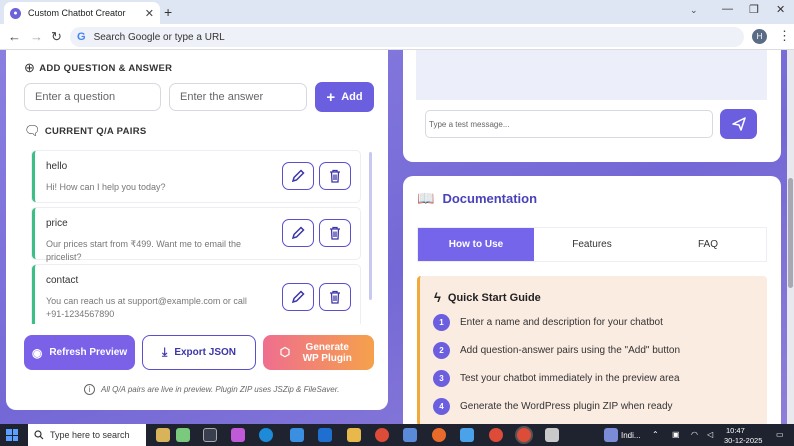  Describe the element at coordinates (159, 37) in the screenshot. I see `omnibox-placeholder: Search Google or type a URL` at that location.